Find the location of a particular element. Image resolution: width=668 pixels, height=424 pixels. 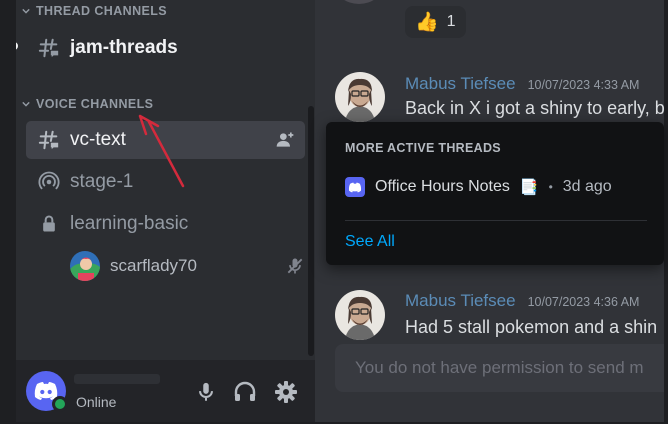

create-invite-icon is located at coordinates (285, 140).